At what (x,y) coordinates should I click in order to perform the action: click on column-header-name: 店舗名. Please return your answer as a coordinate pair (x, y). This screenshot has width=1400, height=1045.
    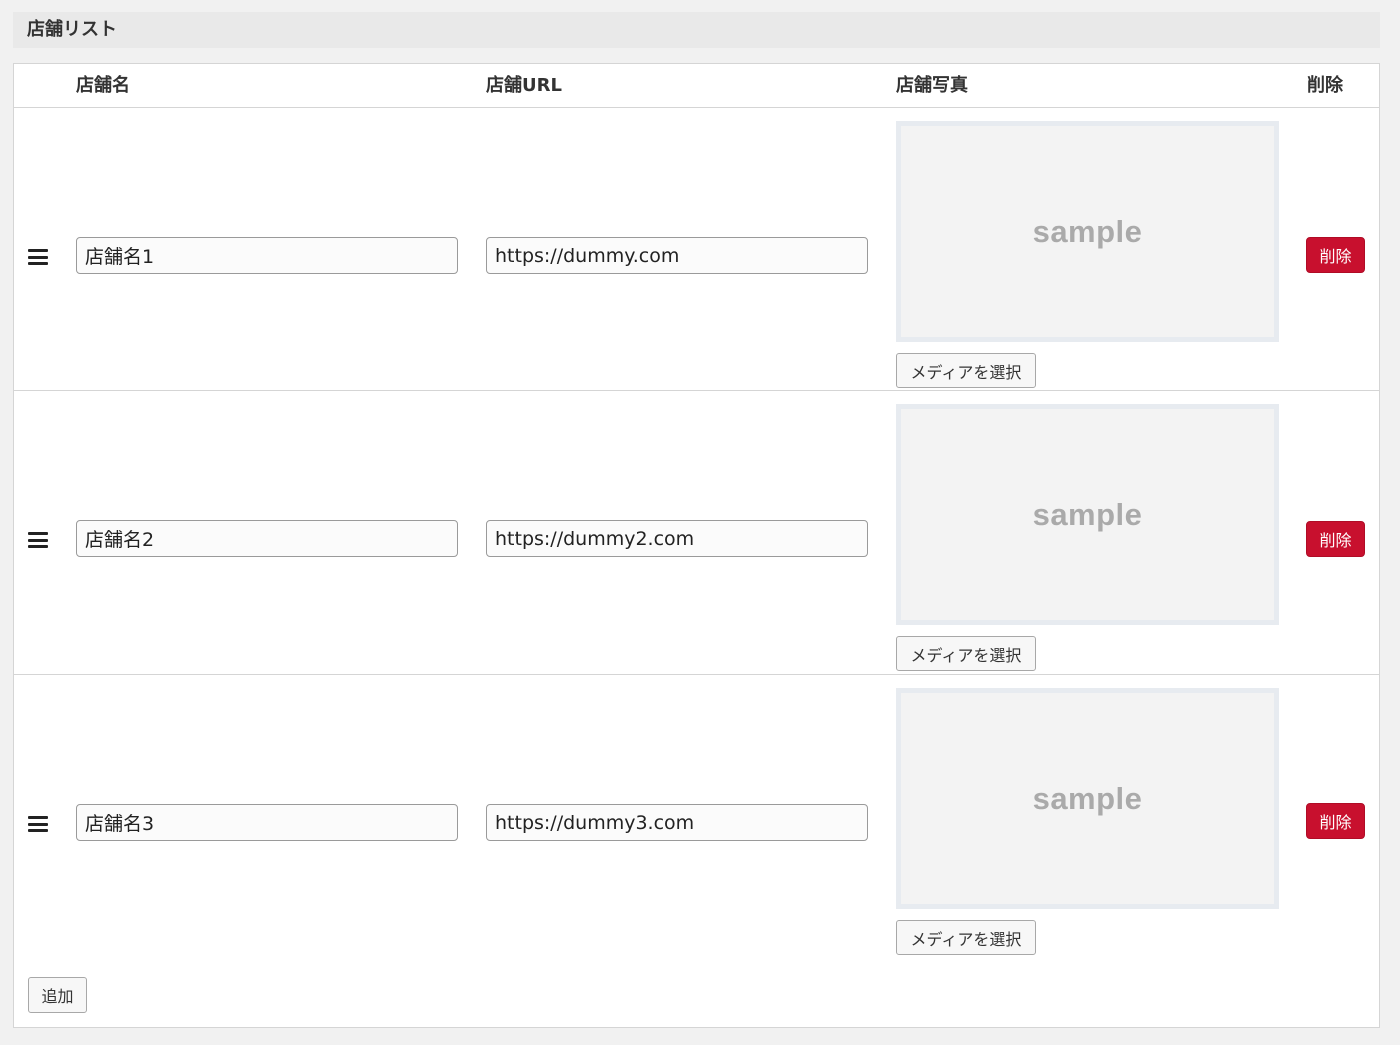
    Looking at the image, I should click on (103, 85).